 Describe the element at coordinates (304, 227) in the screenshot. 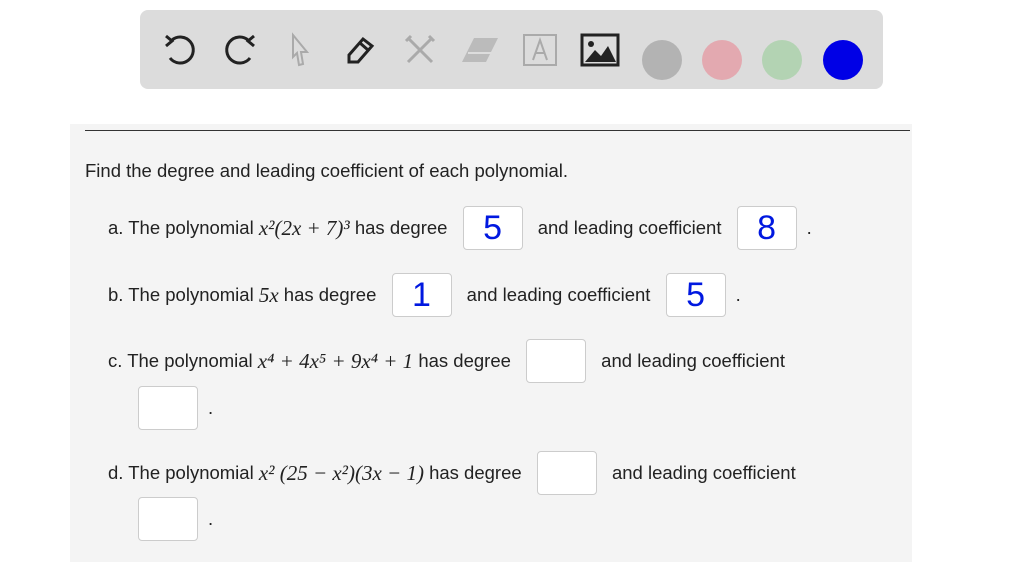

I see `expression: x²(2x + 7)³` at that location.